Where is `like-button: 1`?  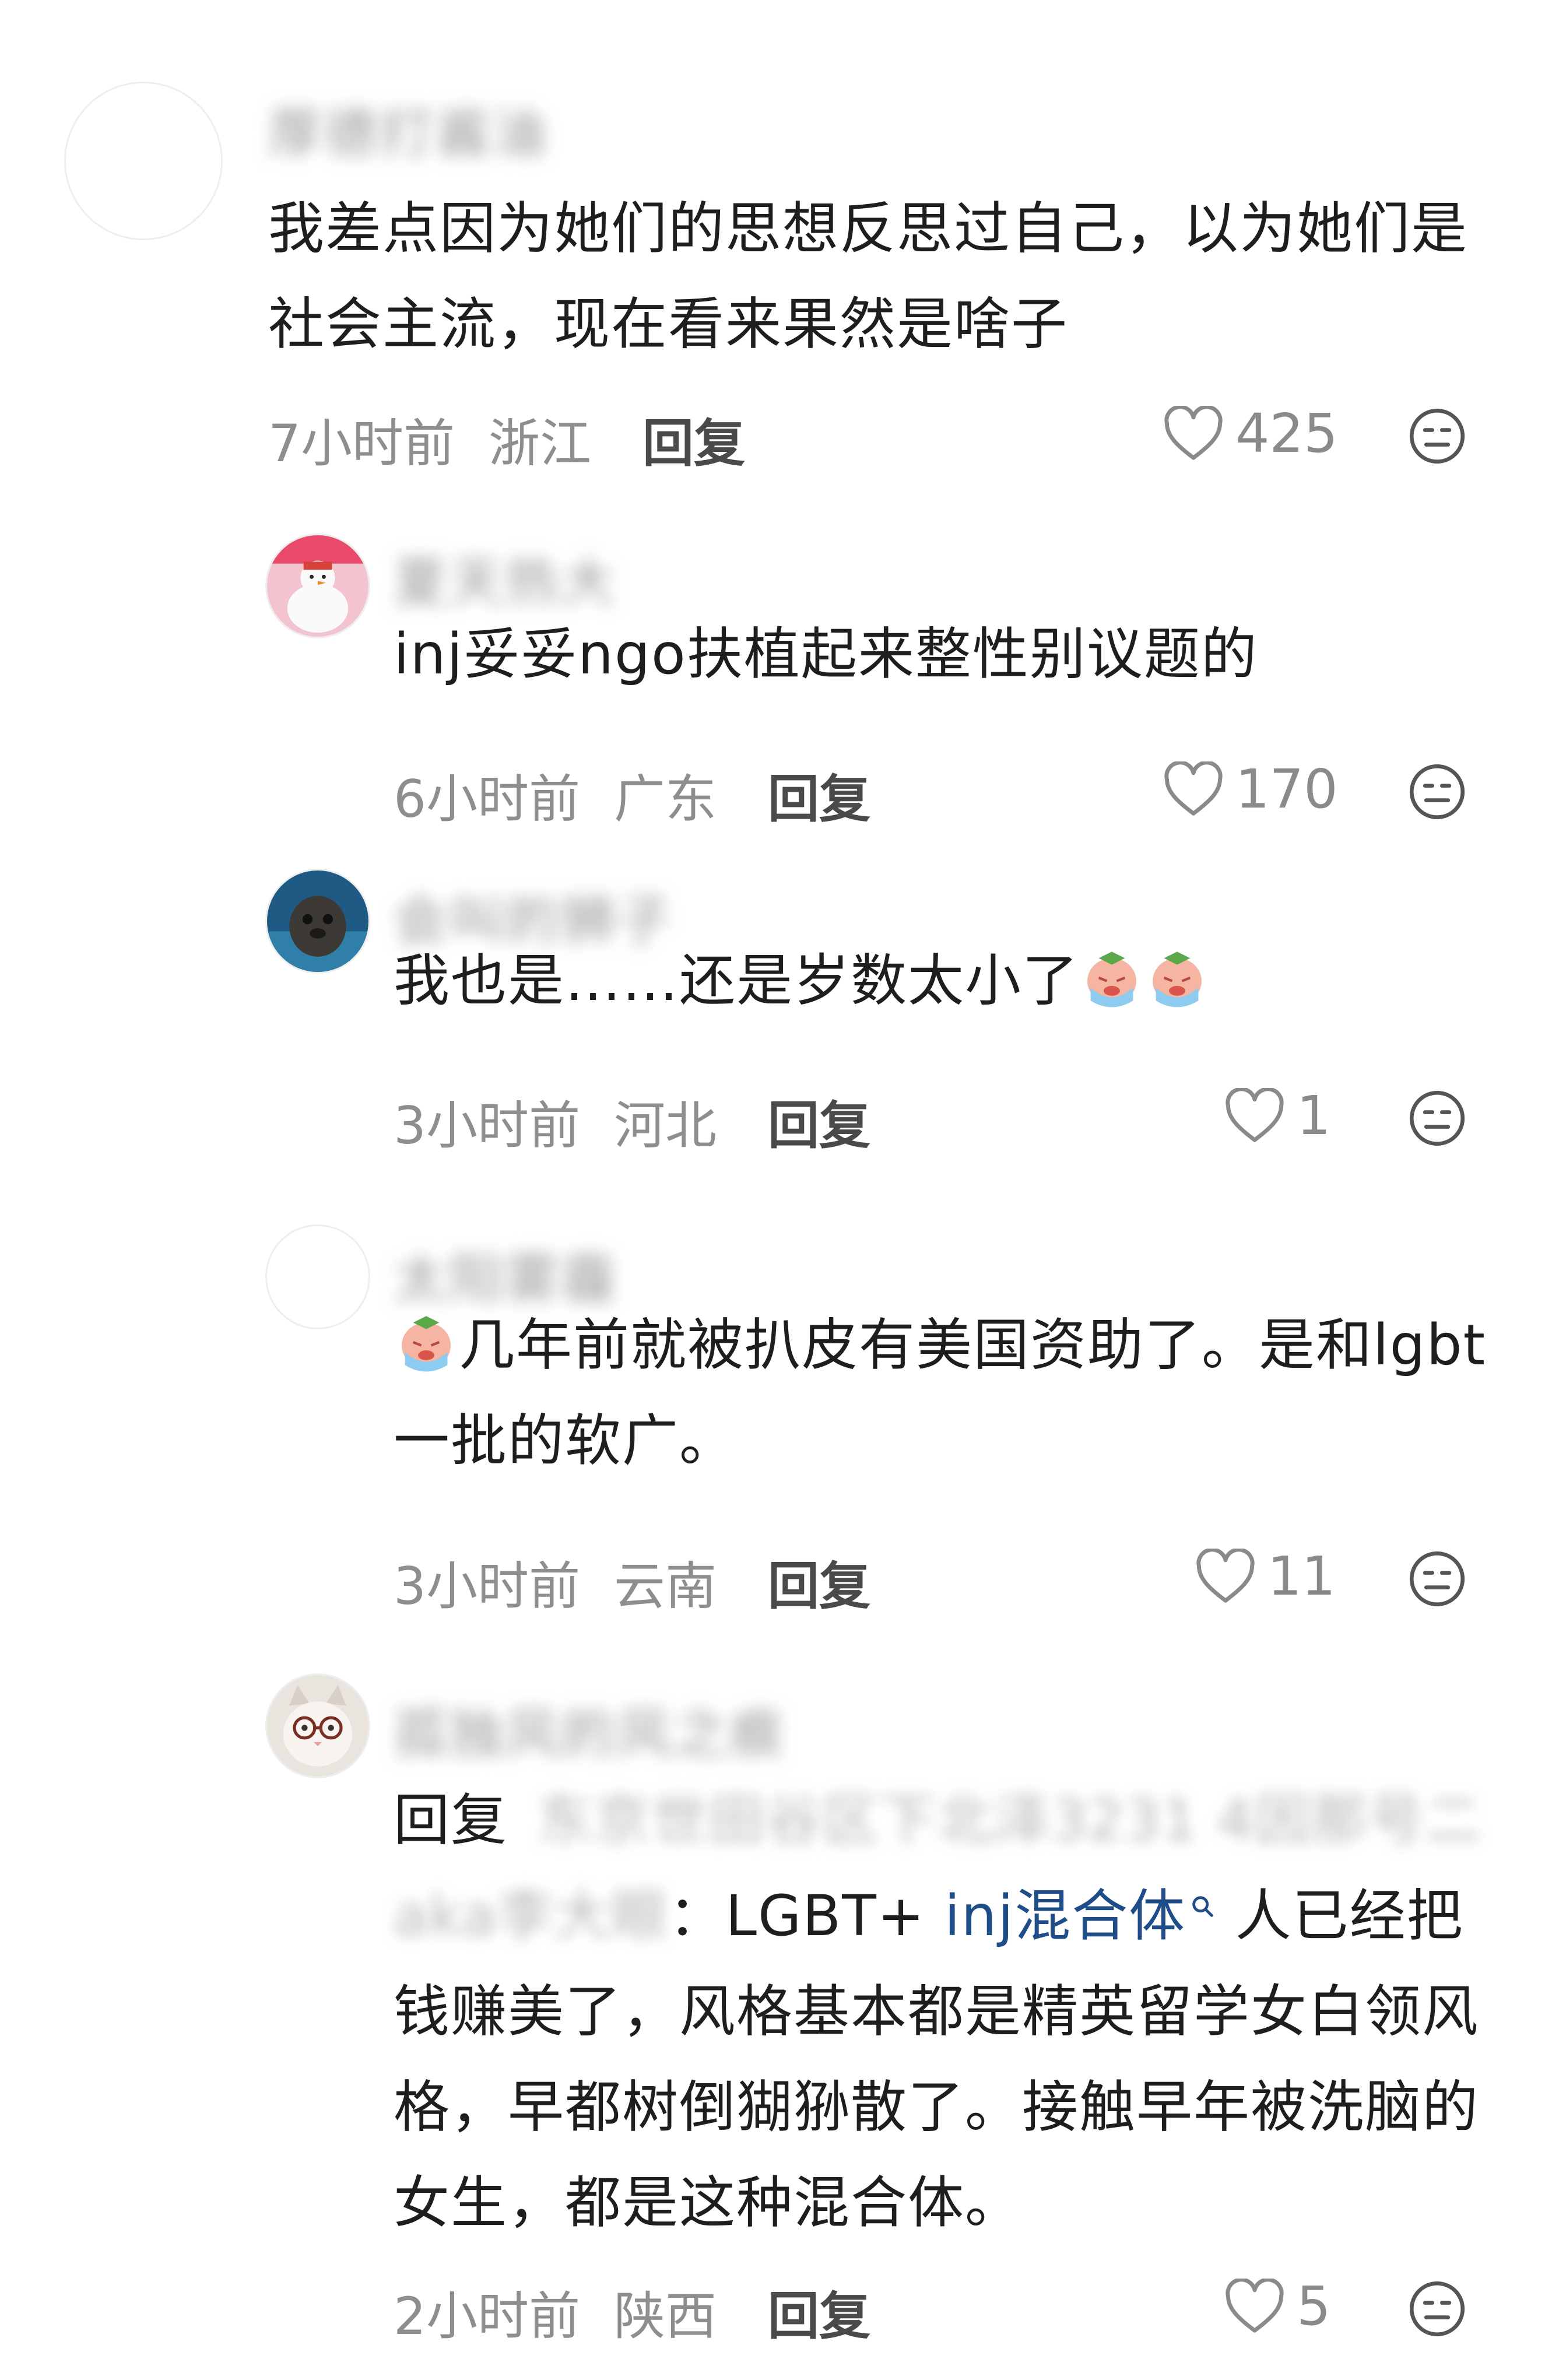
like-button: 1 is located at coordinates (1277, 1115).